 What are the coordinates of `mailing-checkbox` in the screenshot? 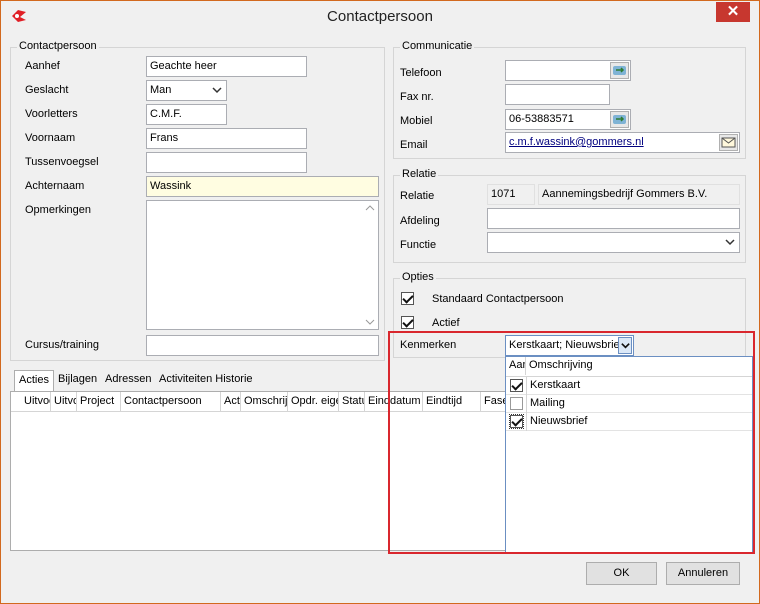 It's located at (516, 403).